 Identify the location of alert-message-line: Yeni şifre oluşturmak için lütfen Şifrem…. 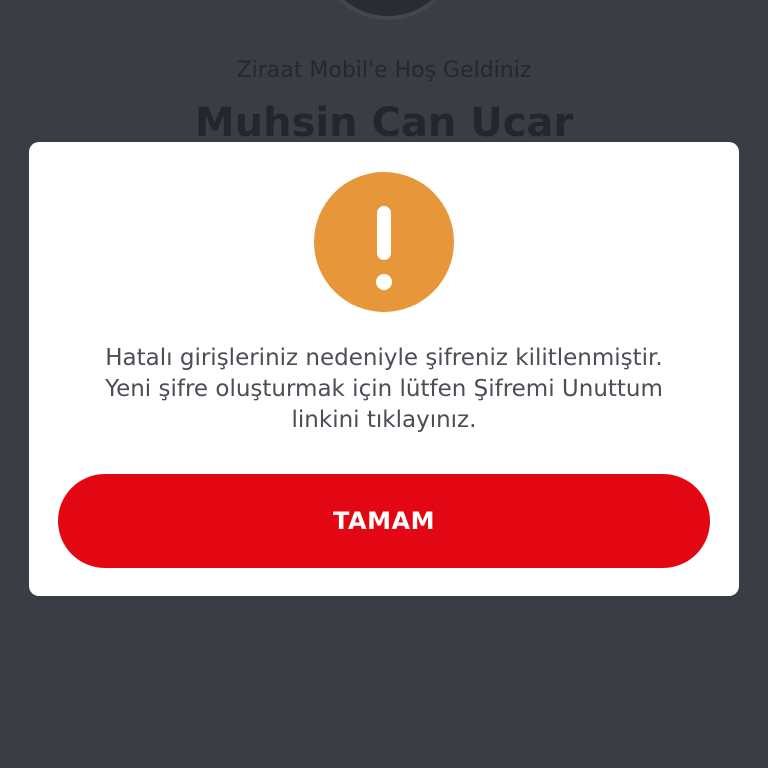
(384, 389).